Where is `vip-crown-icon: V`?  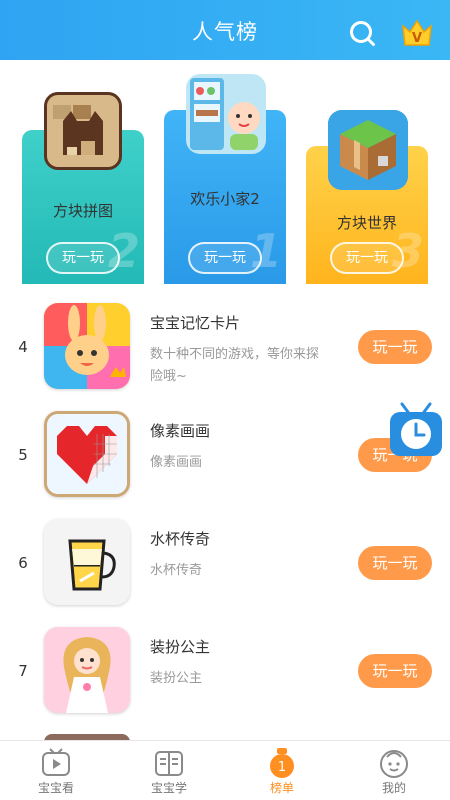 vip-crown-icon: V is located at coordinates (417, 33).